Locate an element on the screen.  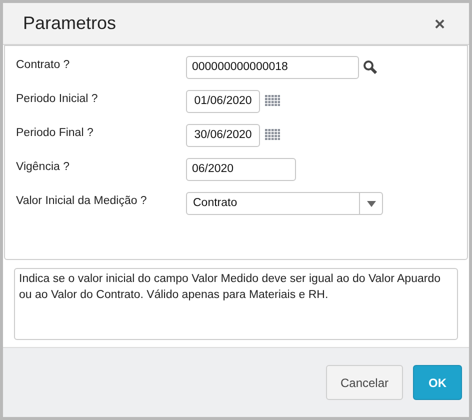
field-label: Vigência ? is located at coordinates (43, 167).